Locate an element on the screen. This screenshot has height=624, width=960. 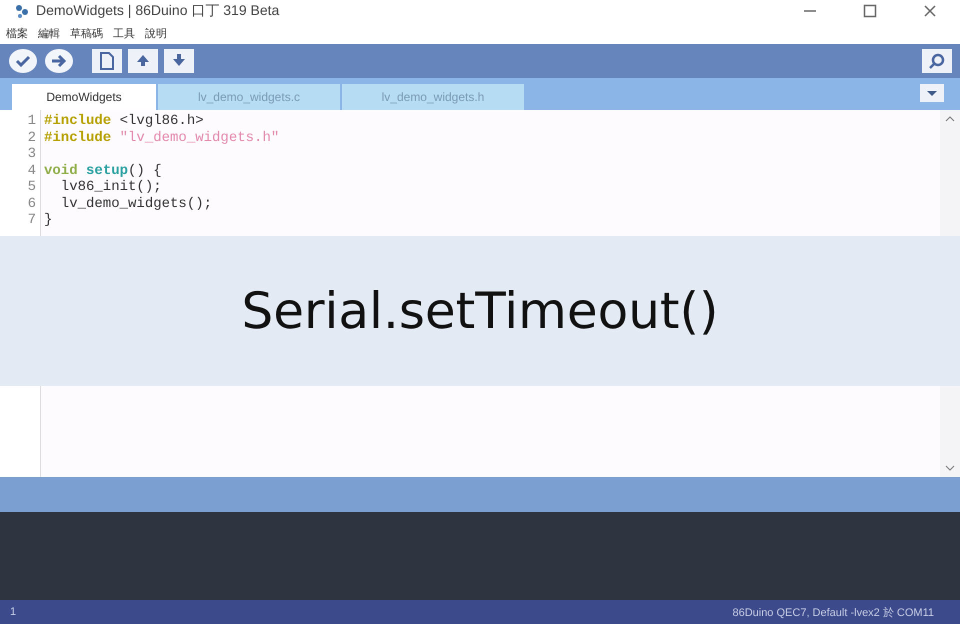
code-line: #include <lvgl86.h> is located at coordinates (124, 121).